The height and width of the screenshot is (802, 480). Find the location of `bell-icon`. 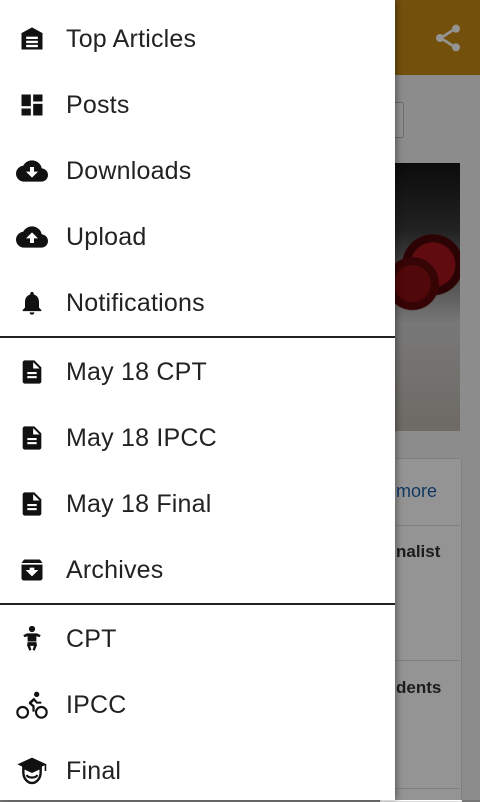

bell-icon is located at coordinates (32, 303).